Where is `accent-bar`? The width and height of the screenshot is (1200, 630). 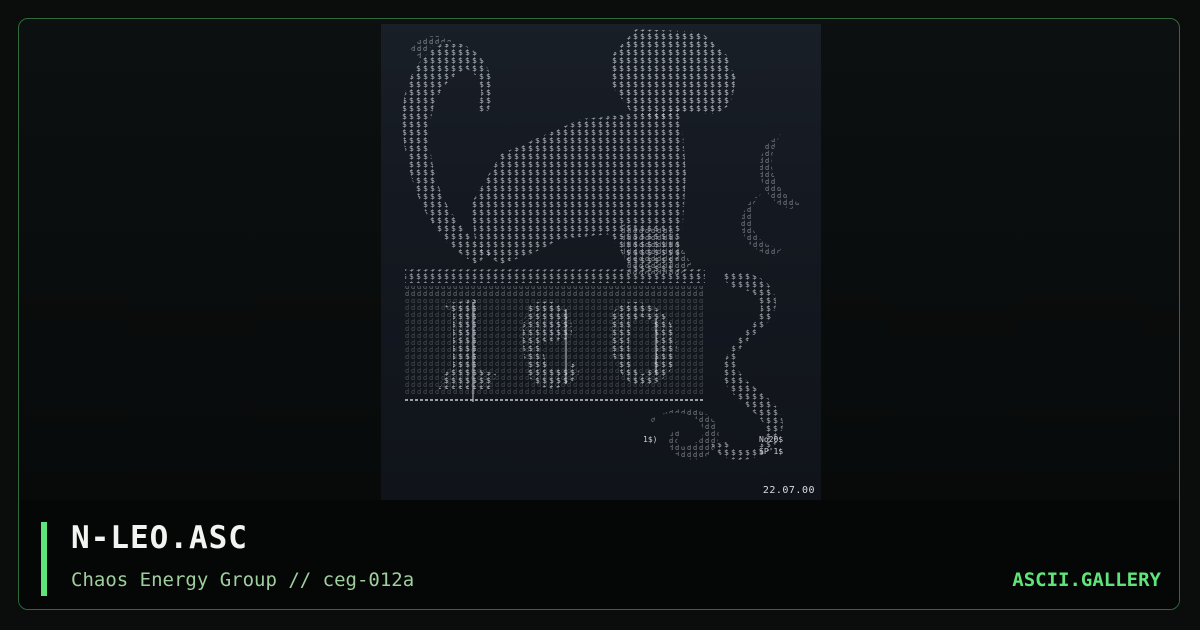 accent-bar is located at coordinates (44, 559).